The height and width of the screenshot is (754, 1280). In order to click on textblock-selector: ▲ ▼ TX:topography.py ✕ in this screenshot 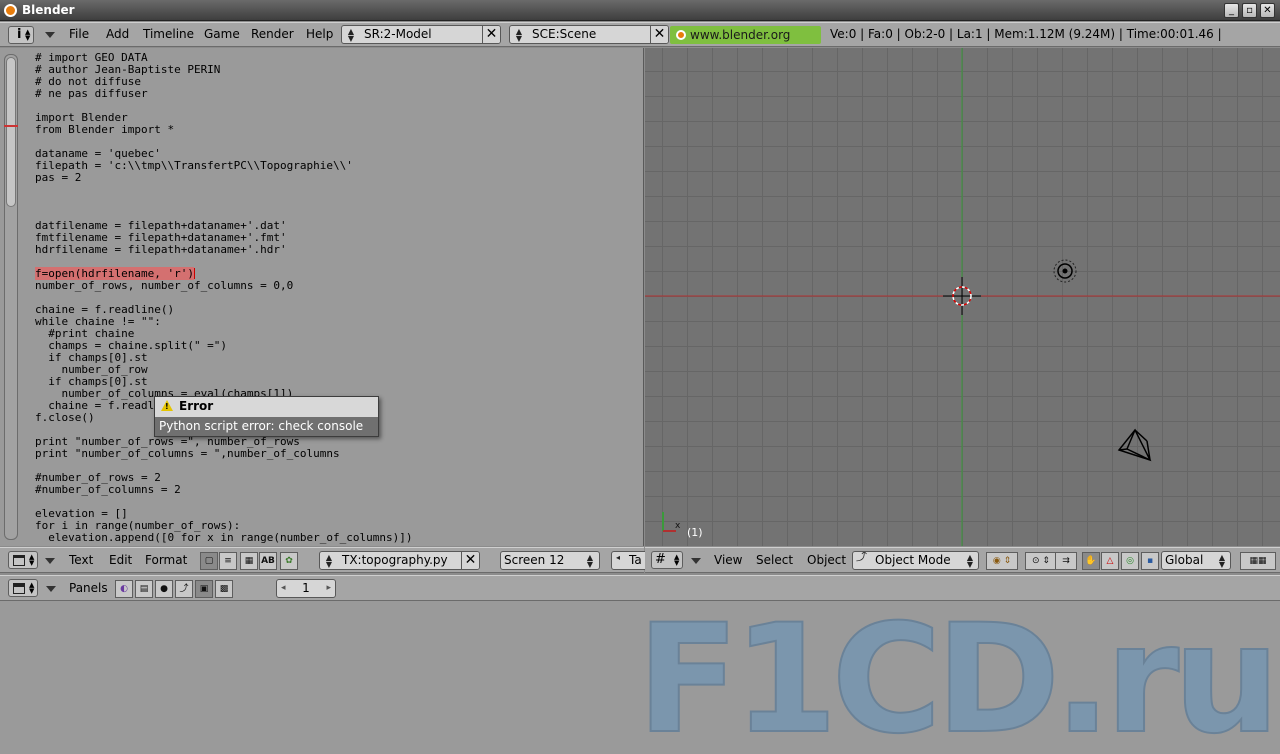, I will do `click(399, 560)`.